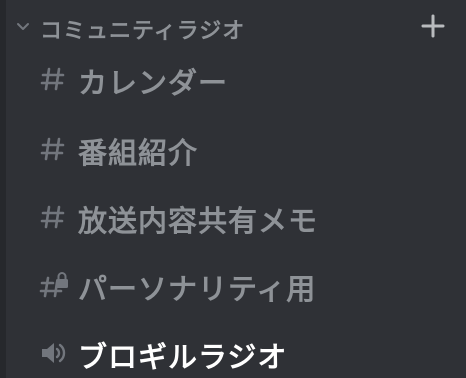 Image resolution: width=466 pixels, height=378 pixels. I want to click on channel-label: 番組紹介, so click(138, 153).